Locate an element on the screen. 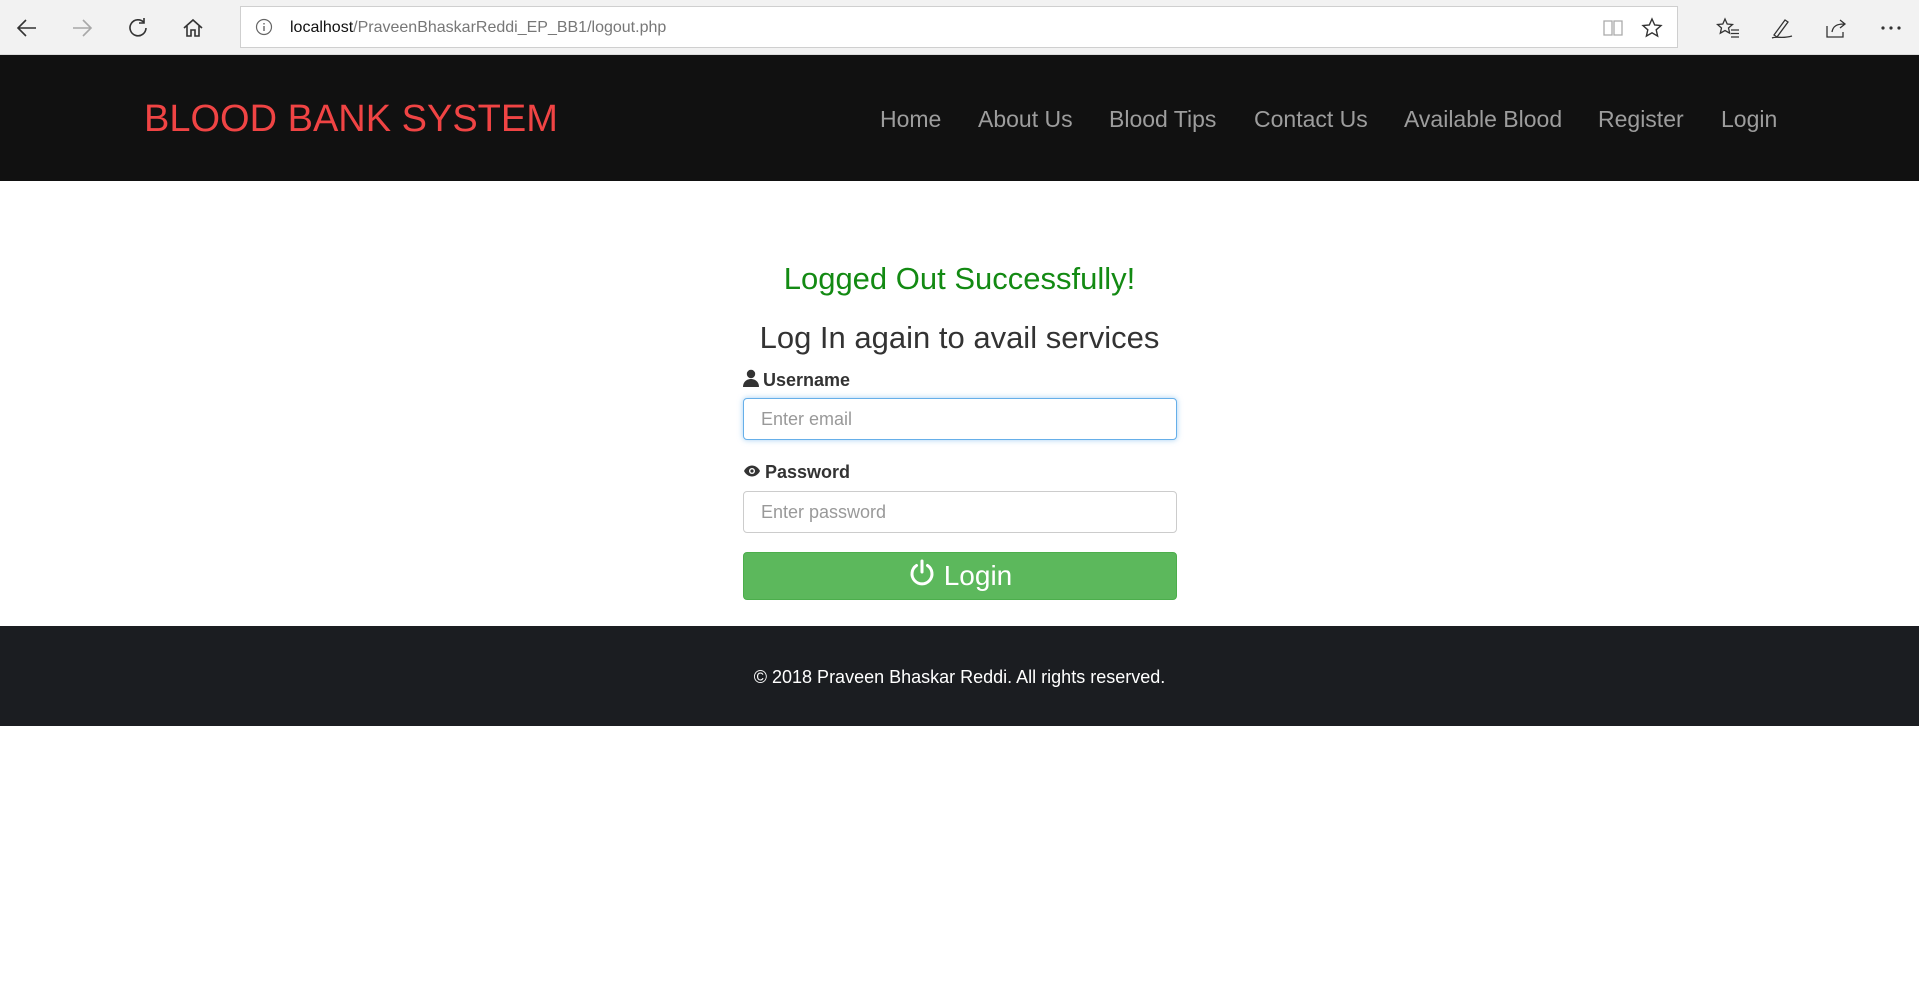  username-label: Username is located at coordinates (796, 380).